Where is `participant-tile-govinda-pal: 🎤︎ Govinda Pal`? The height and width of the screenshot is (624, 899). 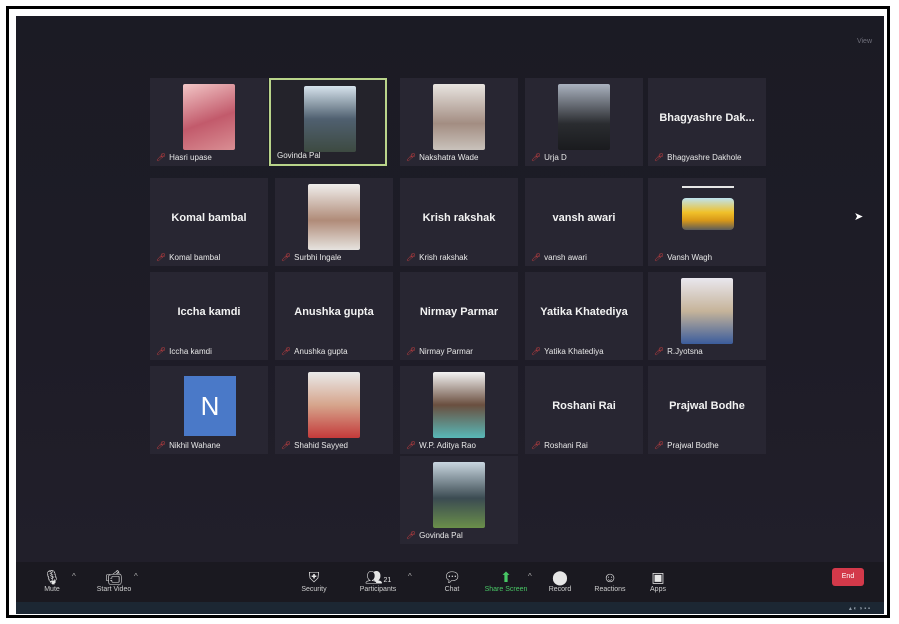 participant-tile-govinda-pal: 🎤︎ Govinda Pal is located at coordinates (459, 500).